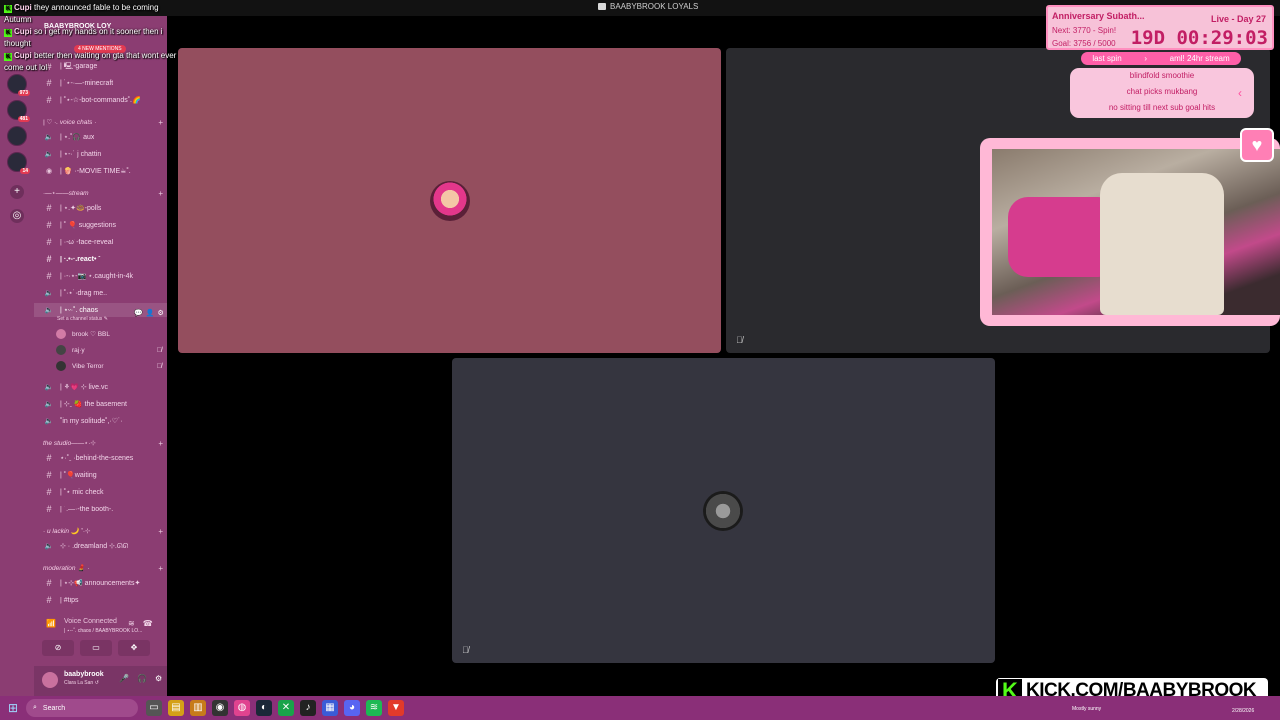  Describe the element at coordinates (18, 111) in the screenshot. I see `server-icon: 481` at that location.